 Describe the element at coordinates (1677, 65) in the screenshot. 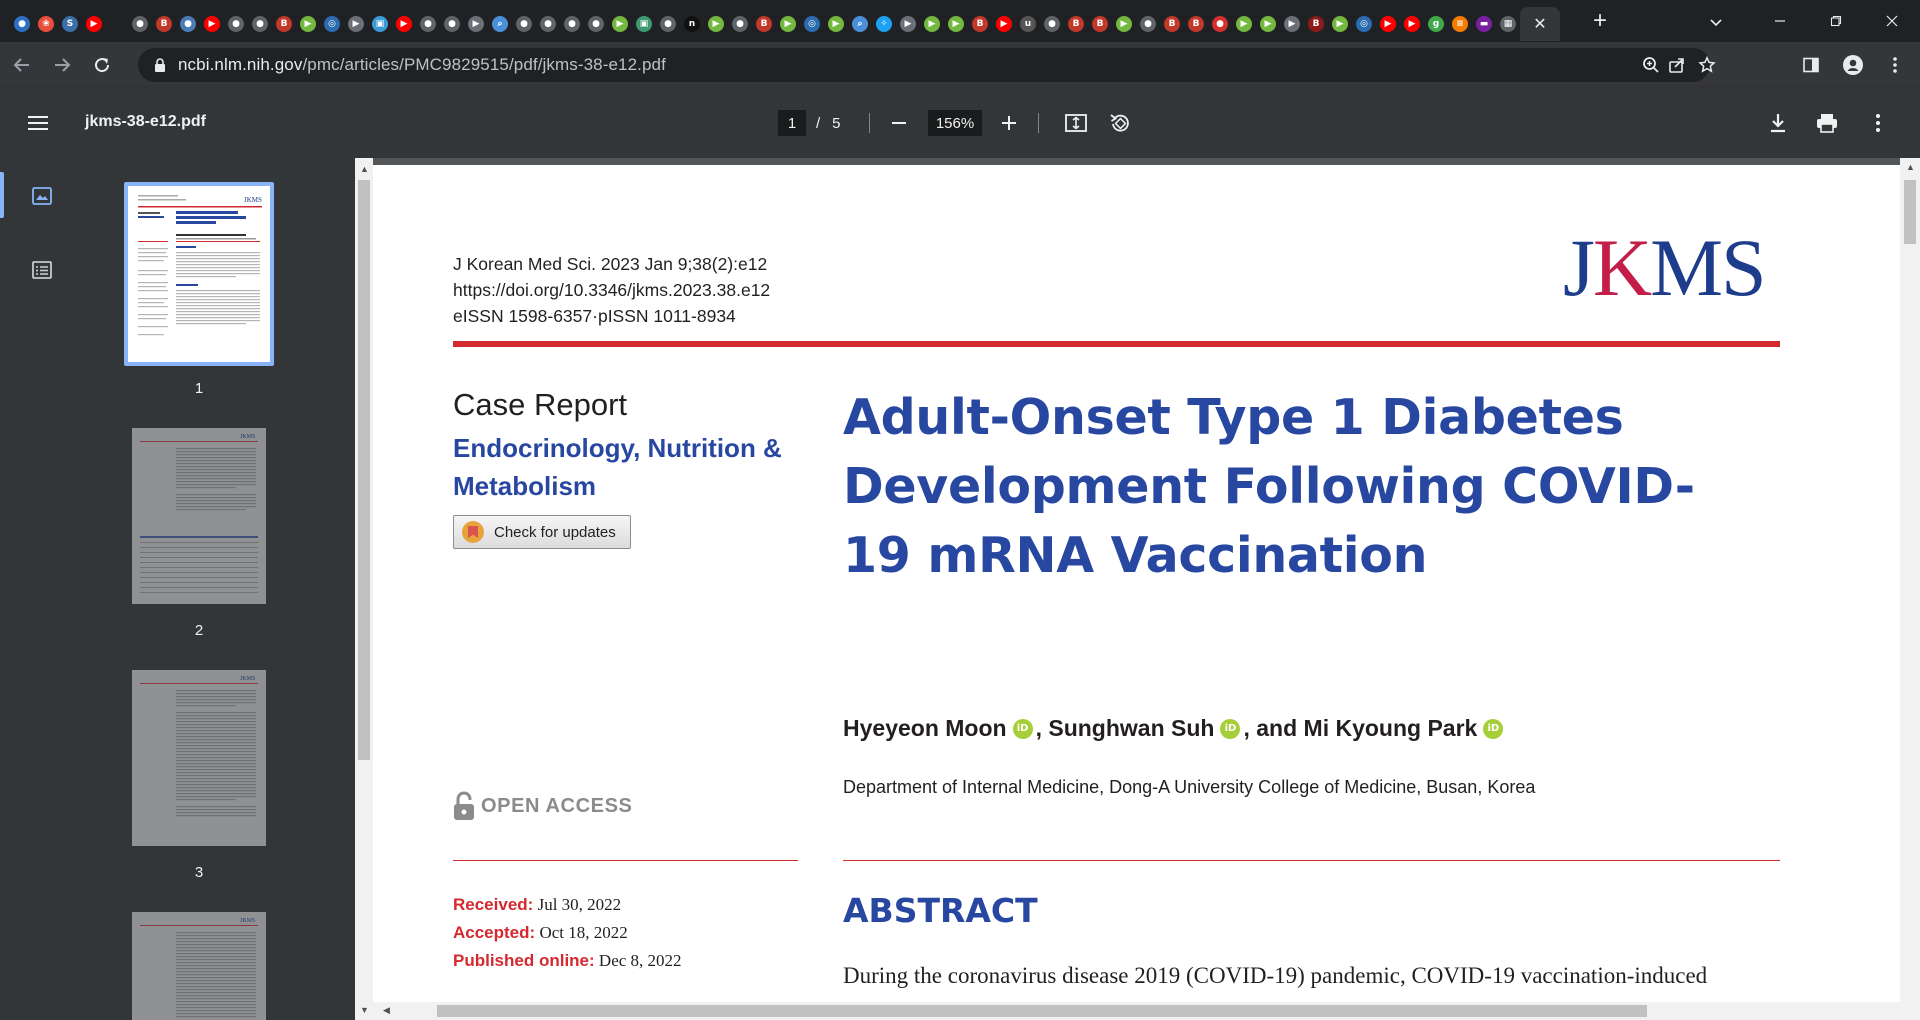

I see `share-icon` at that location.